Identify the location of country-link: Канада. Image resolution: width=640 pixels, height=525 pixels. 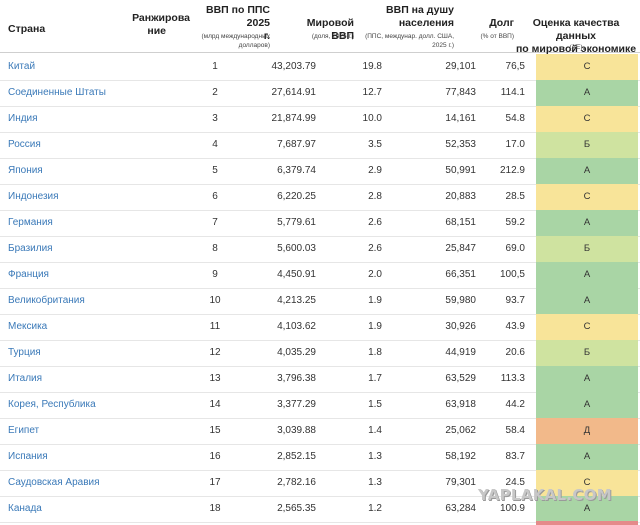
(25, 509).